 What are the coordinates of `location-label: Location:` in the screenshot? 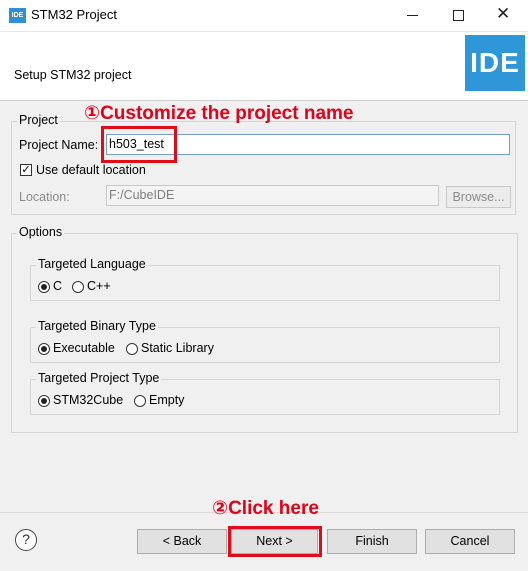 It's located at (44, 197).